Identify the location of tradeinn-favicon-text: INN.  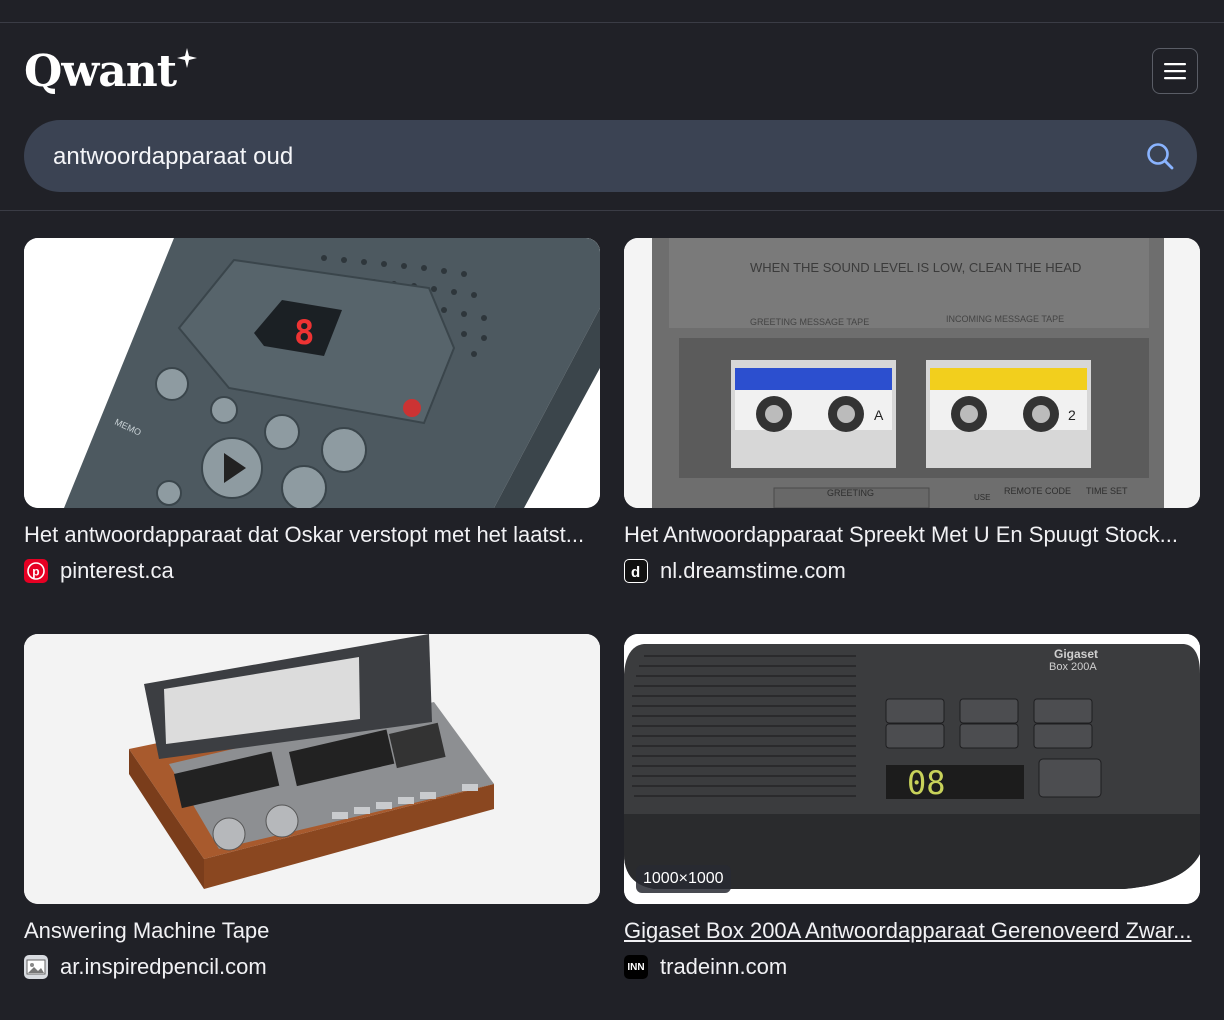
(636, 967).